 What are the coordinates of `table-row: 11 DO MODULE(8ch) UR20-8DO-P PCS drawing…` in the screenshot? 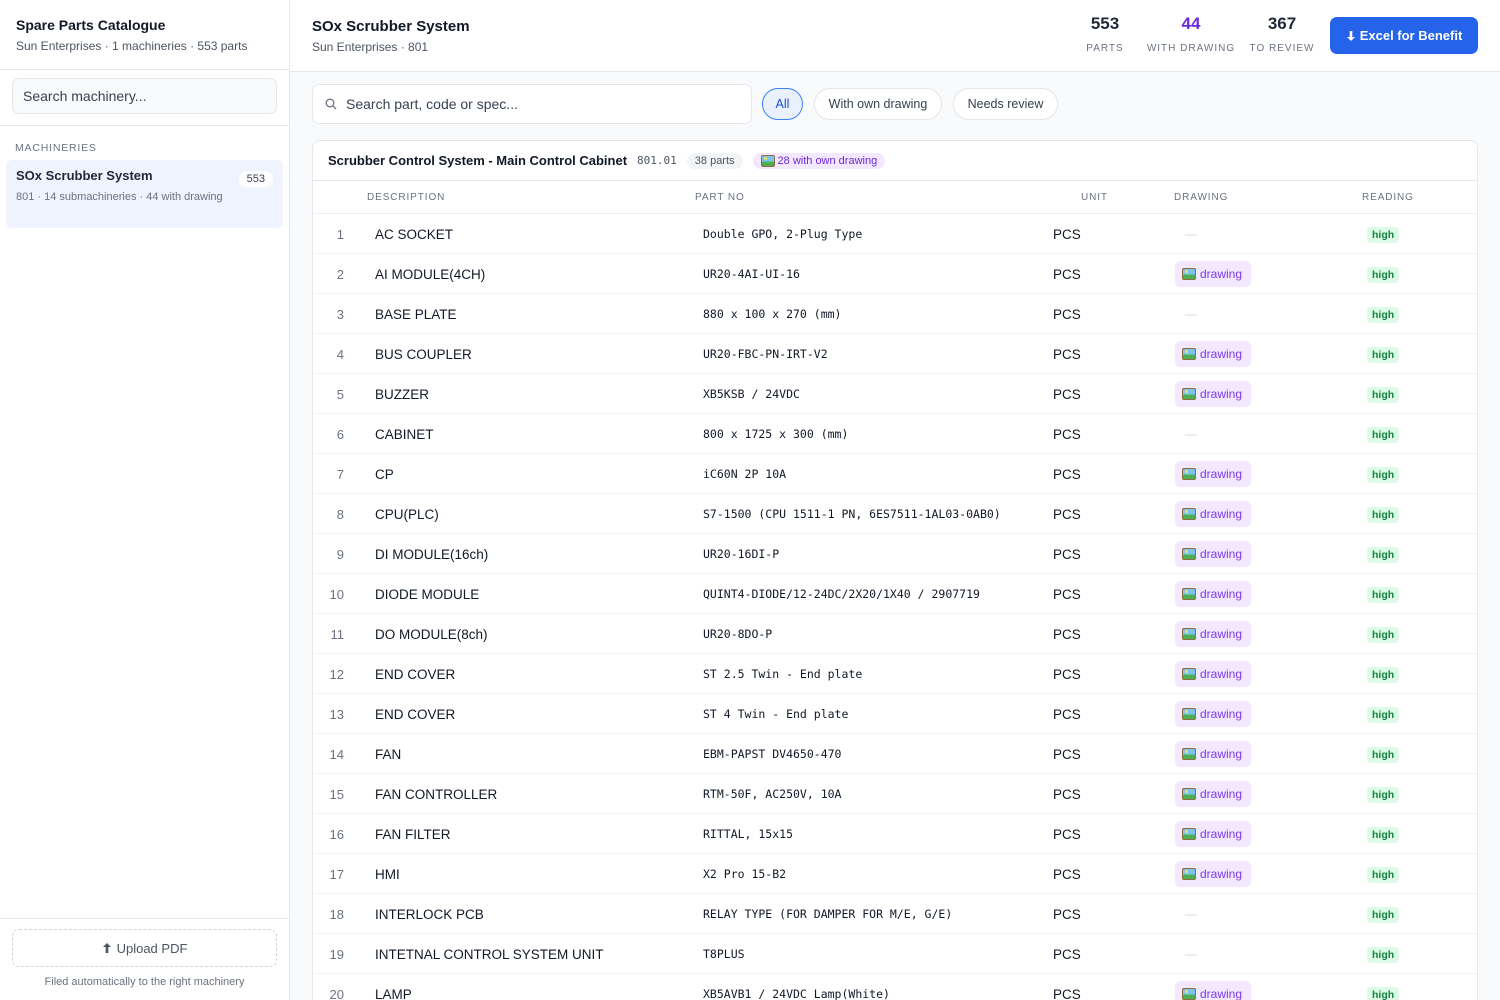 It's located at (895, 634).